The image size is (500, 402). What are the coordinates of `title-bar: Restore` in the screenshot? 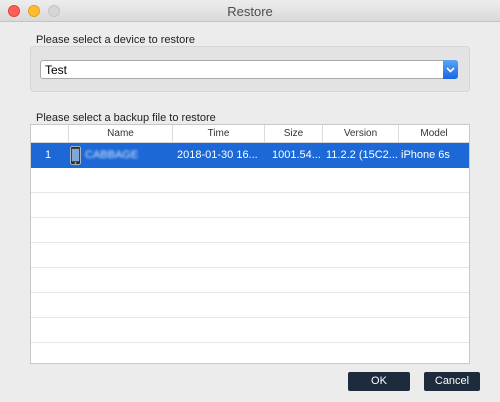 It's located at (250, 11).